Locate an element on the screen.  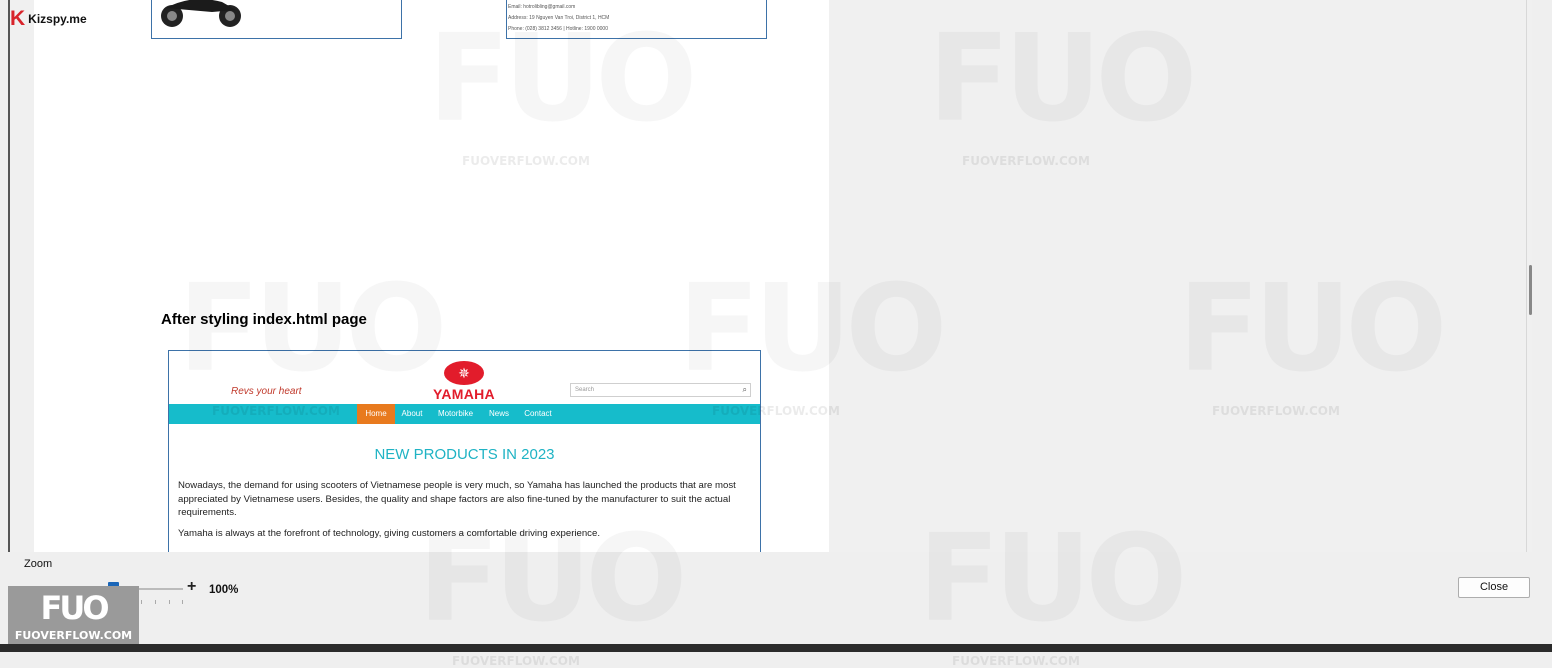
scrollbar-thumb is located at coordinates (1530, 290).